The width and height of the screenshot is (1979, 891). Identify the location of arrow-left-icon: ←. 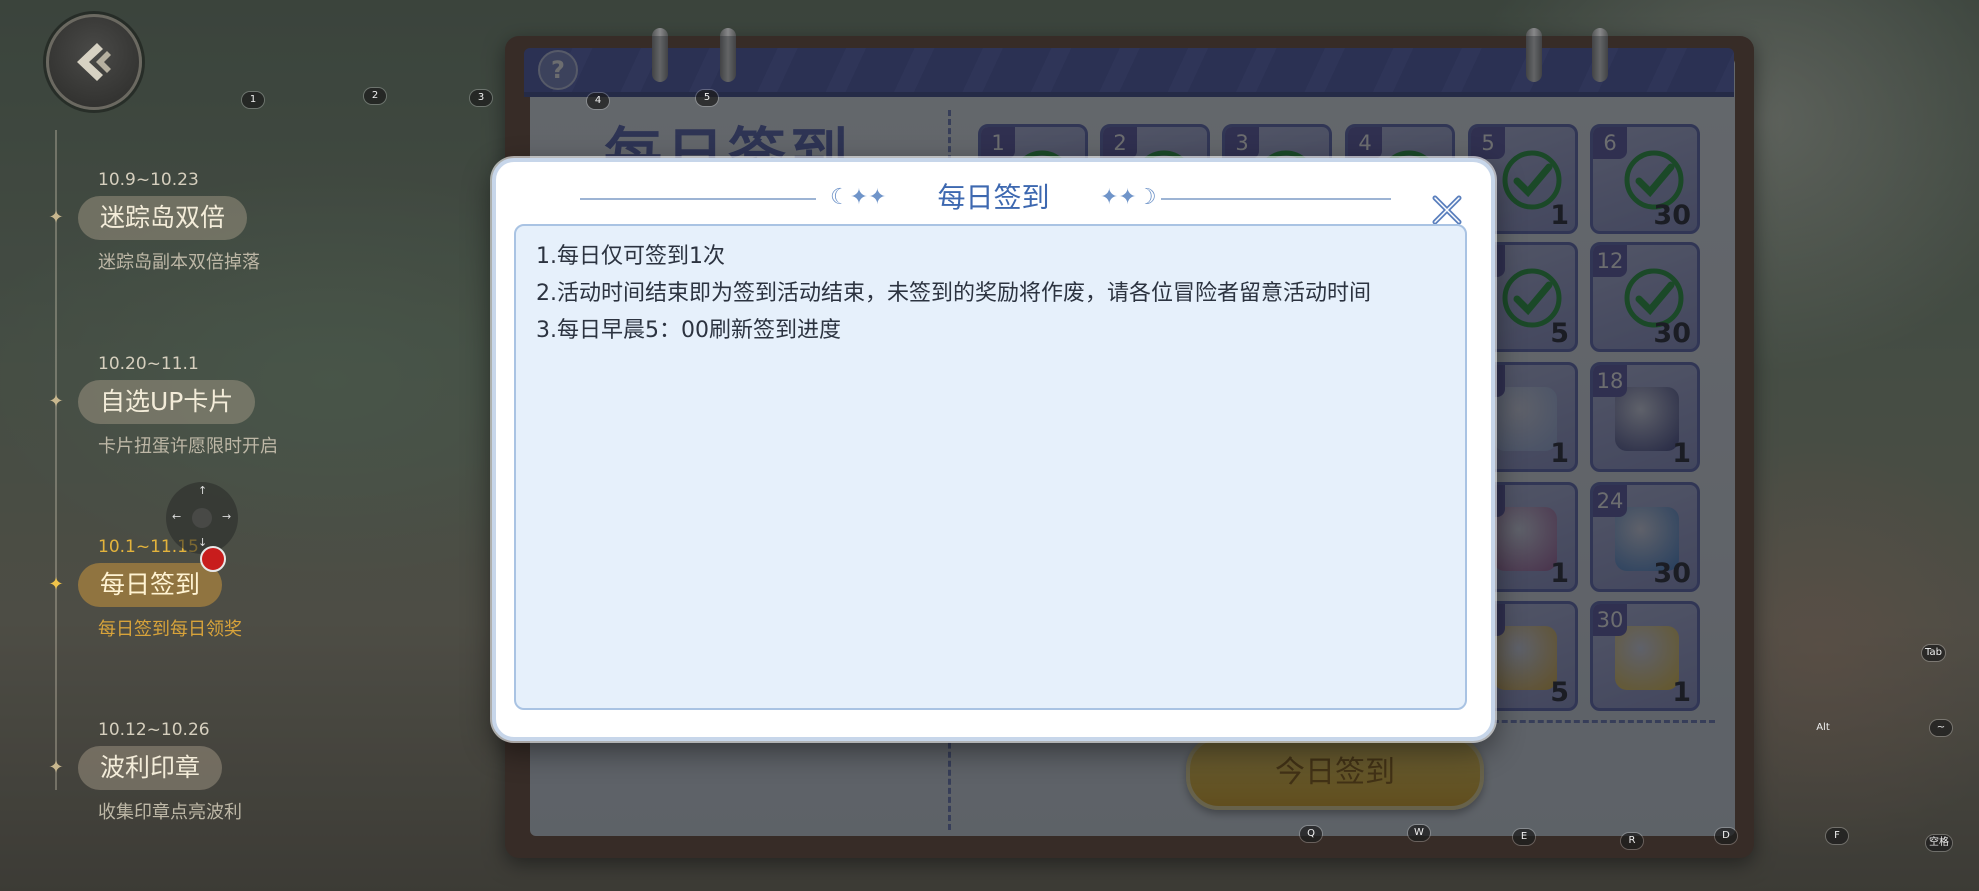
(177, 516).